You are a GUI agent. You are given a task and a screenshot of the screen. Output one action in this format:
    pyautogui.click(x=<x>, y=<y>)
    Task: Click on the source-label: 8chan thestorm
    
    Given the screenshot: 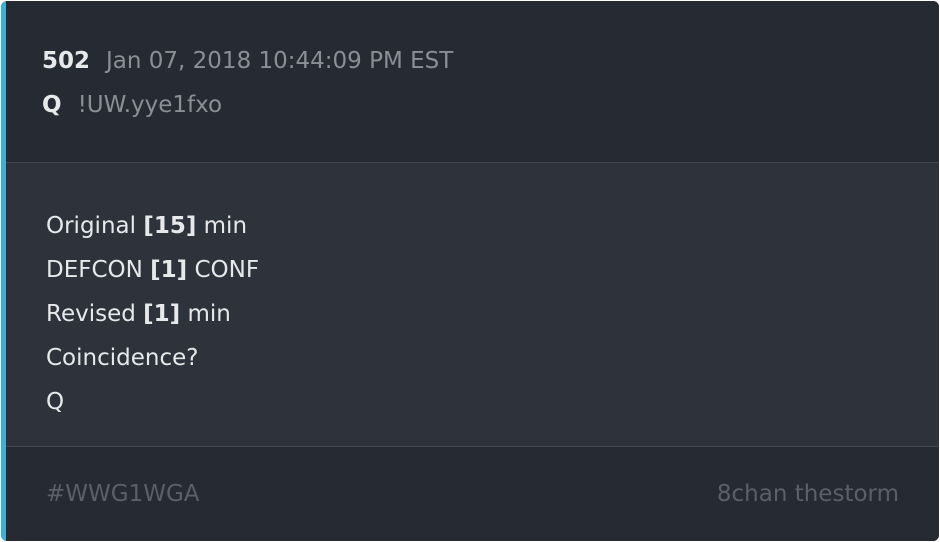 What is the action you would take?
    pyautogui.click(x=808, y=494)
    